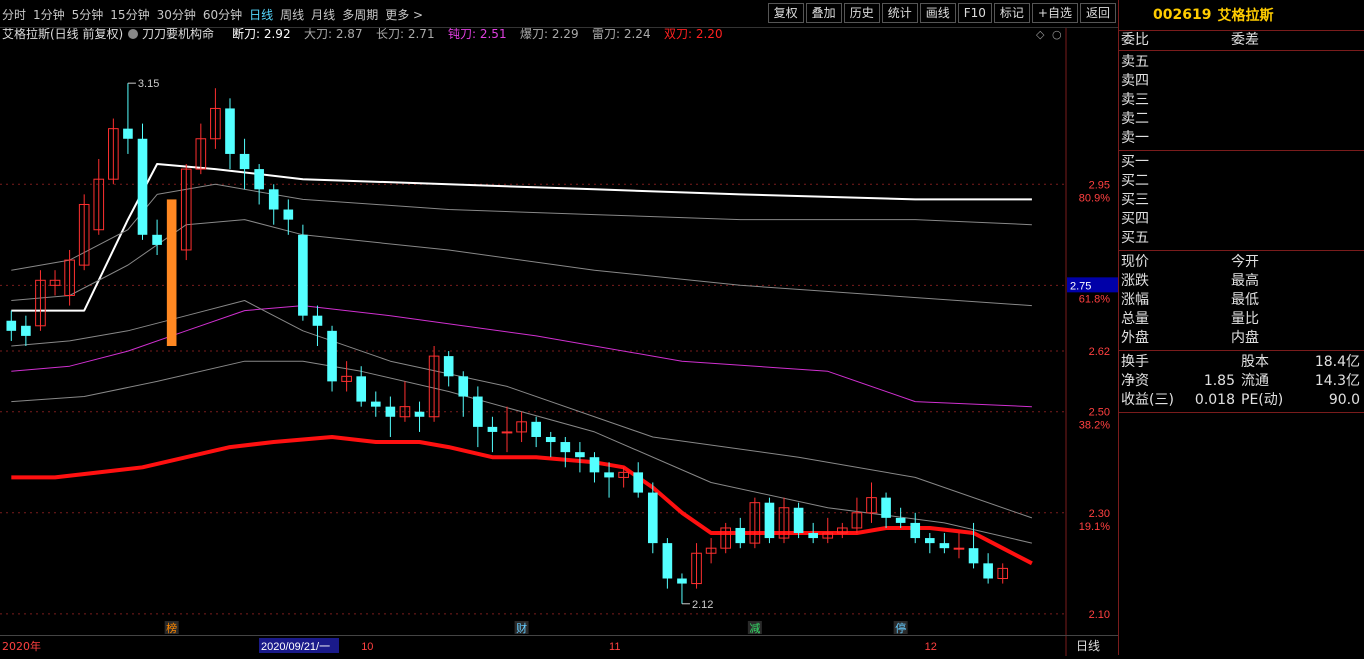 The width and height of the screenshot is (1364, 659). Describe the element at coordinates (405, 34) in the screenshot. I see `indicator-value: 长刀: 2.71` at that location.